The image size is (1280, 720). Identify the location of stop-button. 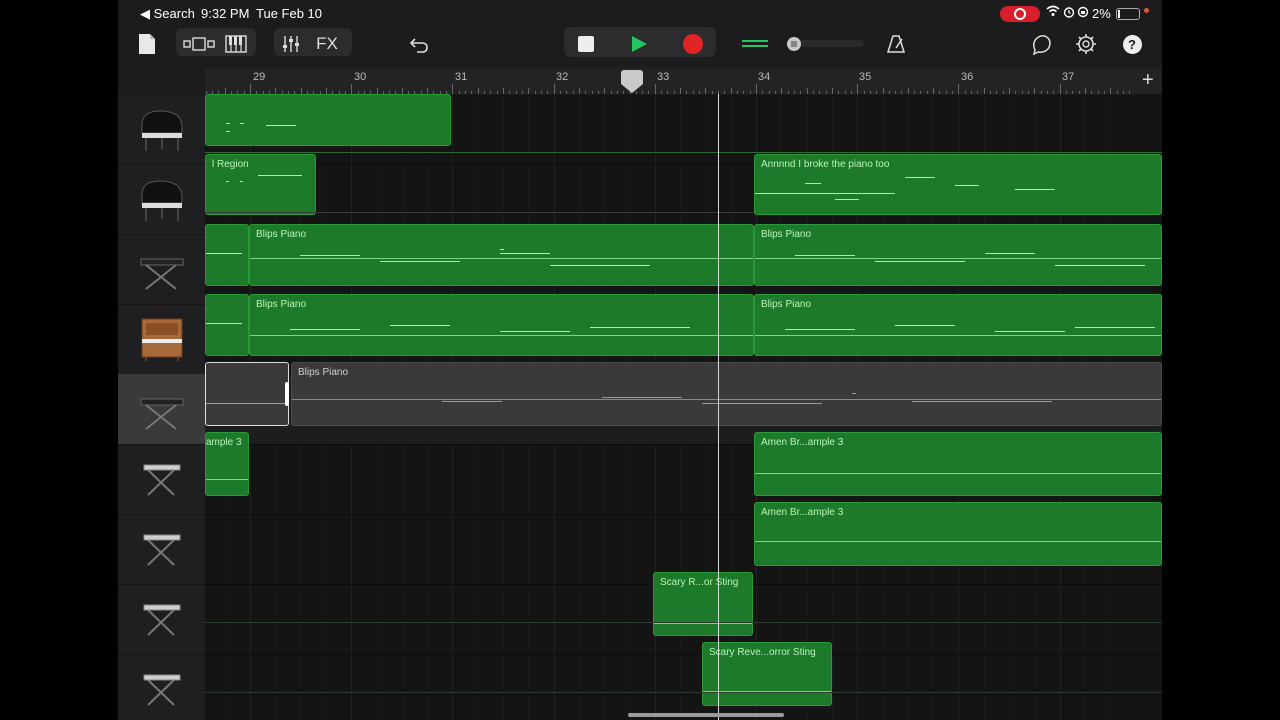
(586, 44).